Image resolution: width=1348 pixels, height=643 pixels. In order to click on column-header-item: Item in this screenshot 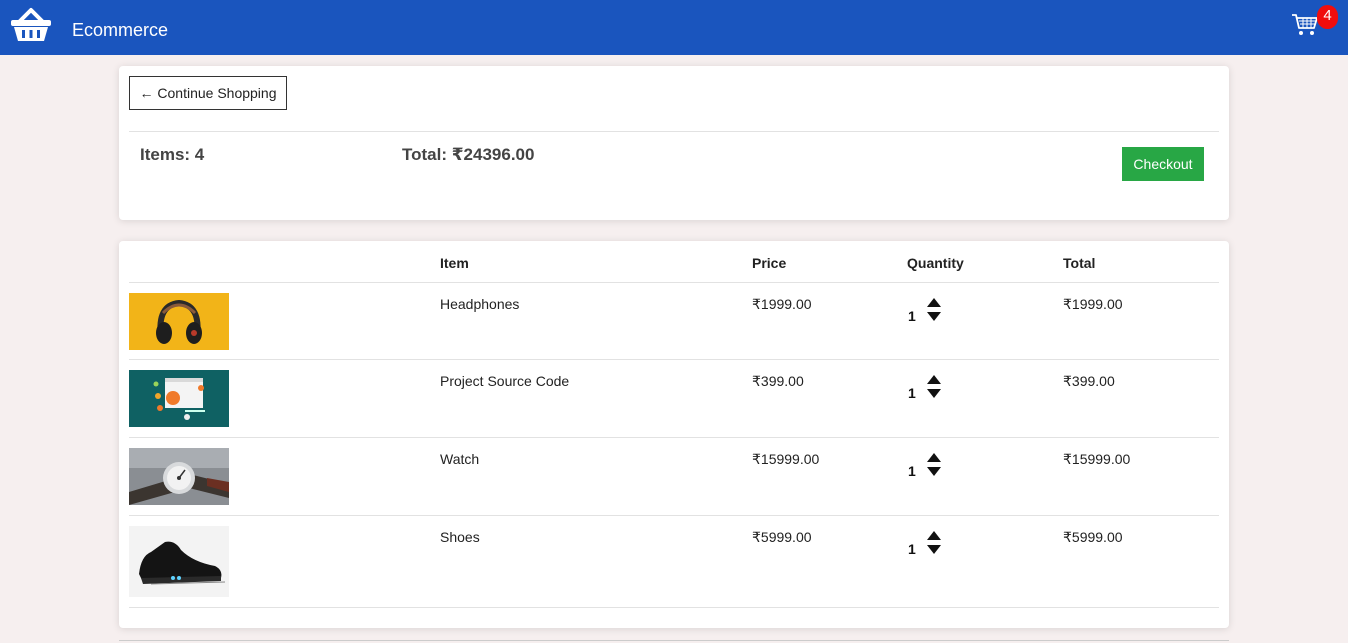, I will do `click(454, 263)`.